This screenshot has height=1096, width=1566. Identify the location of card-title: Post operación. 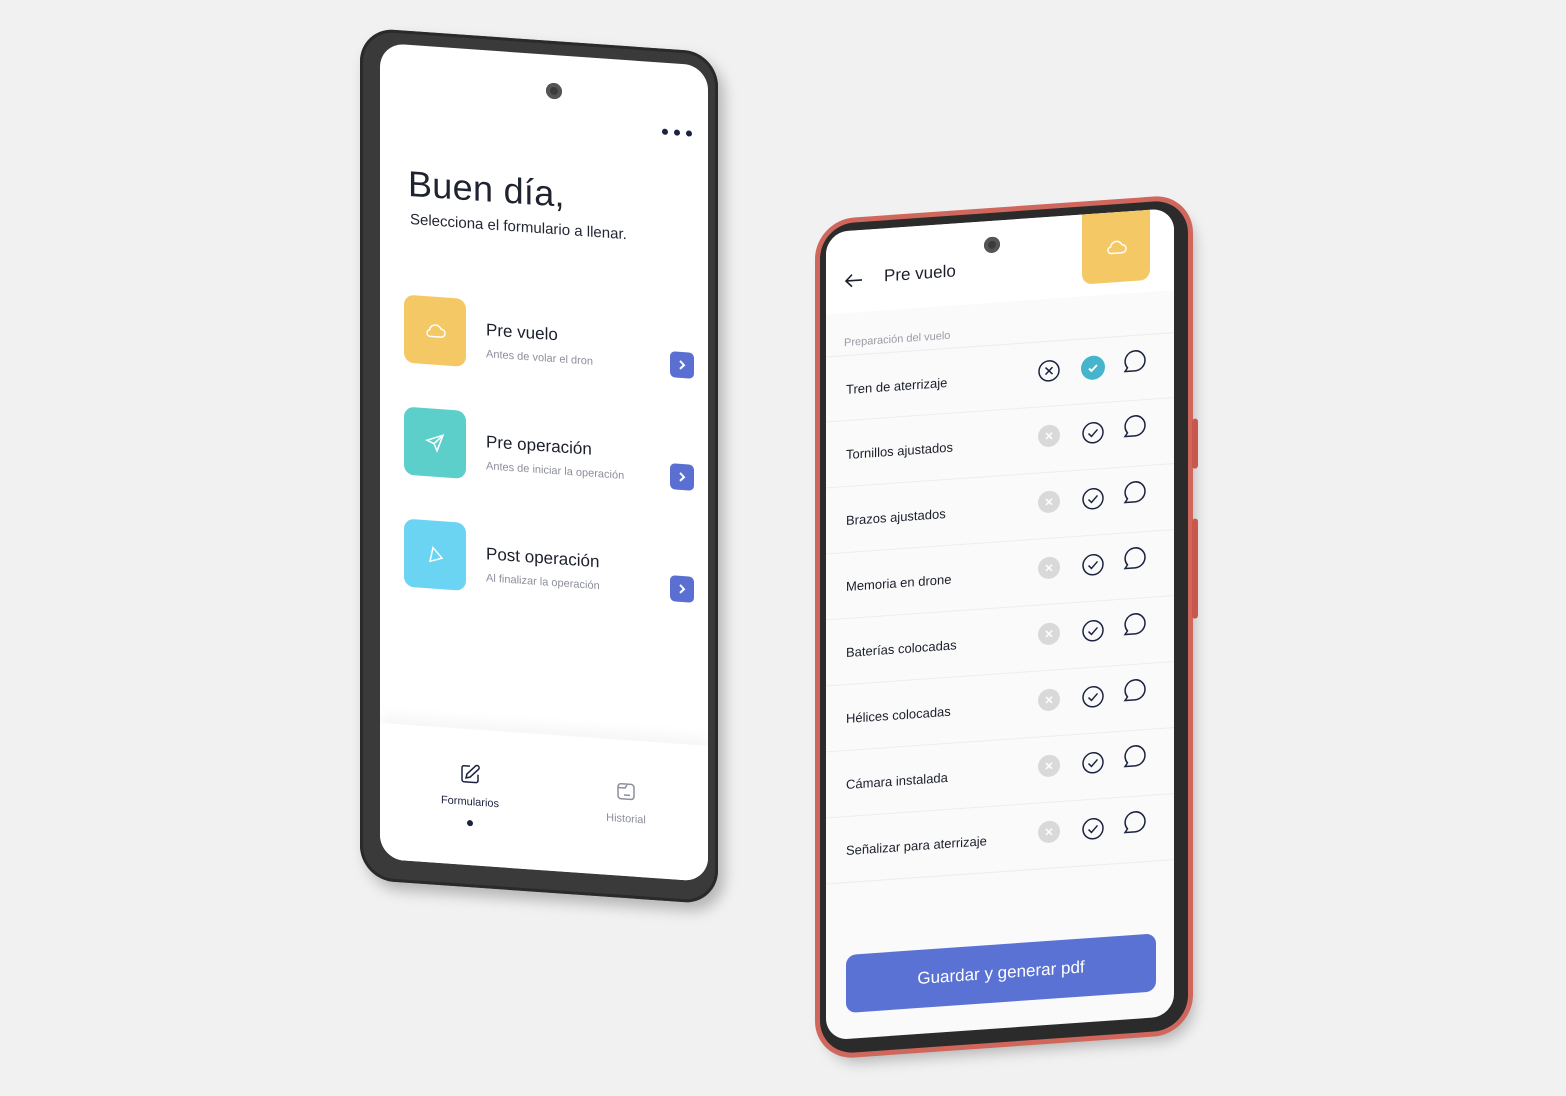
(543, 558).